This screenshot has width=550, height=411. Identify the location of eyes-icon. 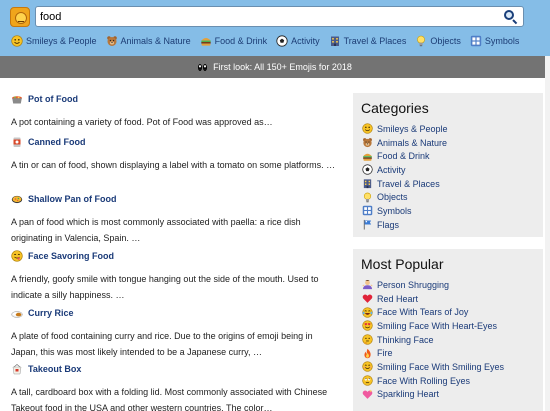
(203, 67).